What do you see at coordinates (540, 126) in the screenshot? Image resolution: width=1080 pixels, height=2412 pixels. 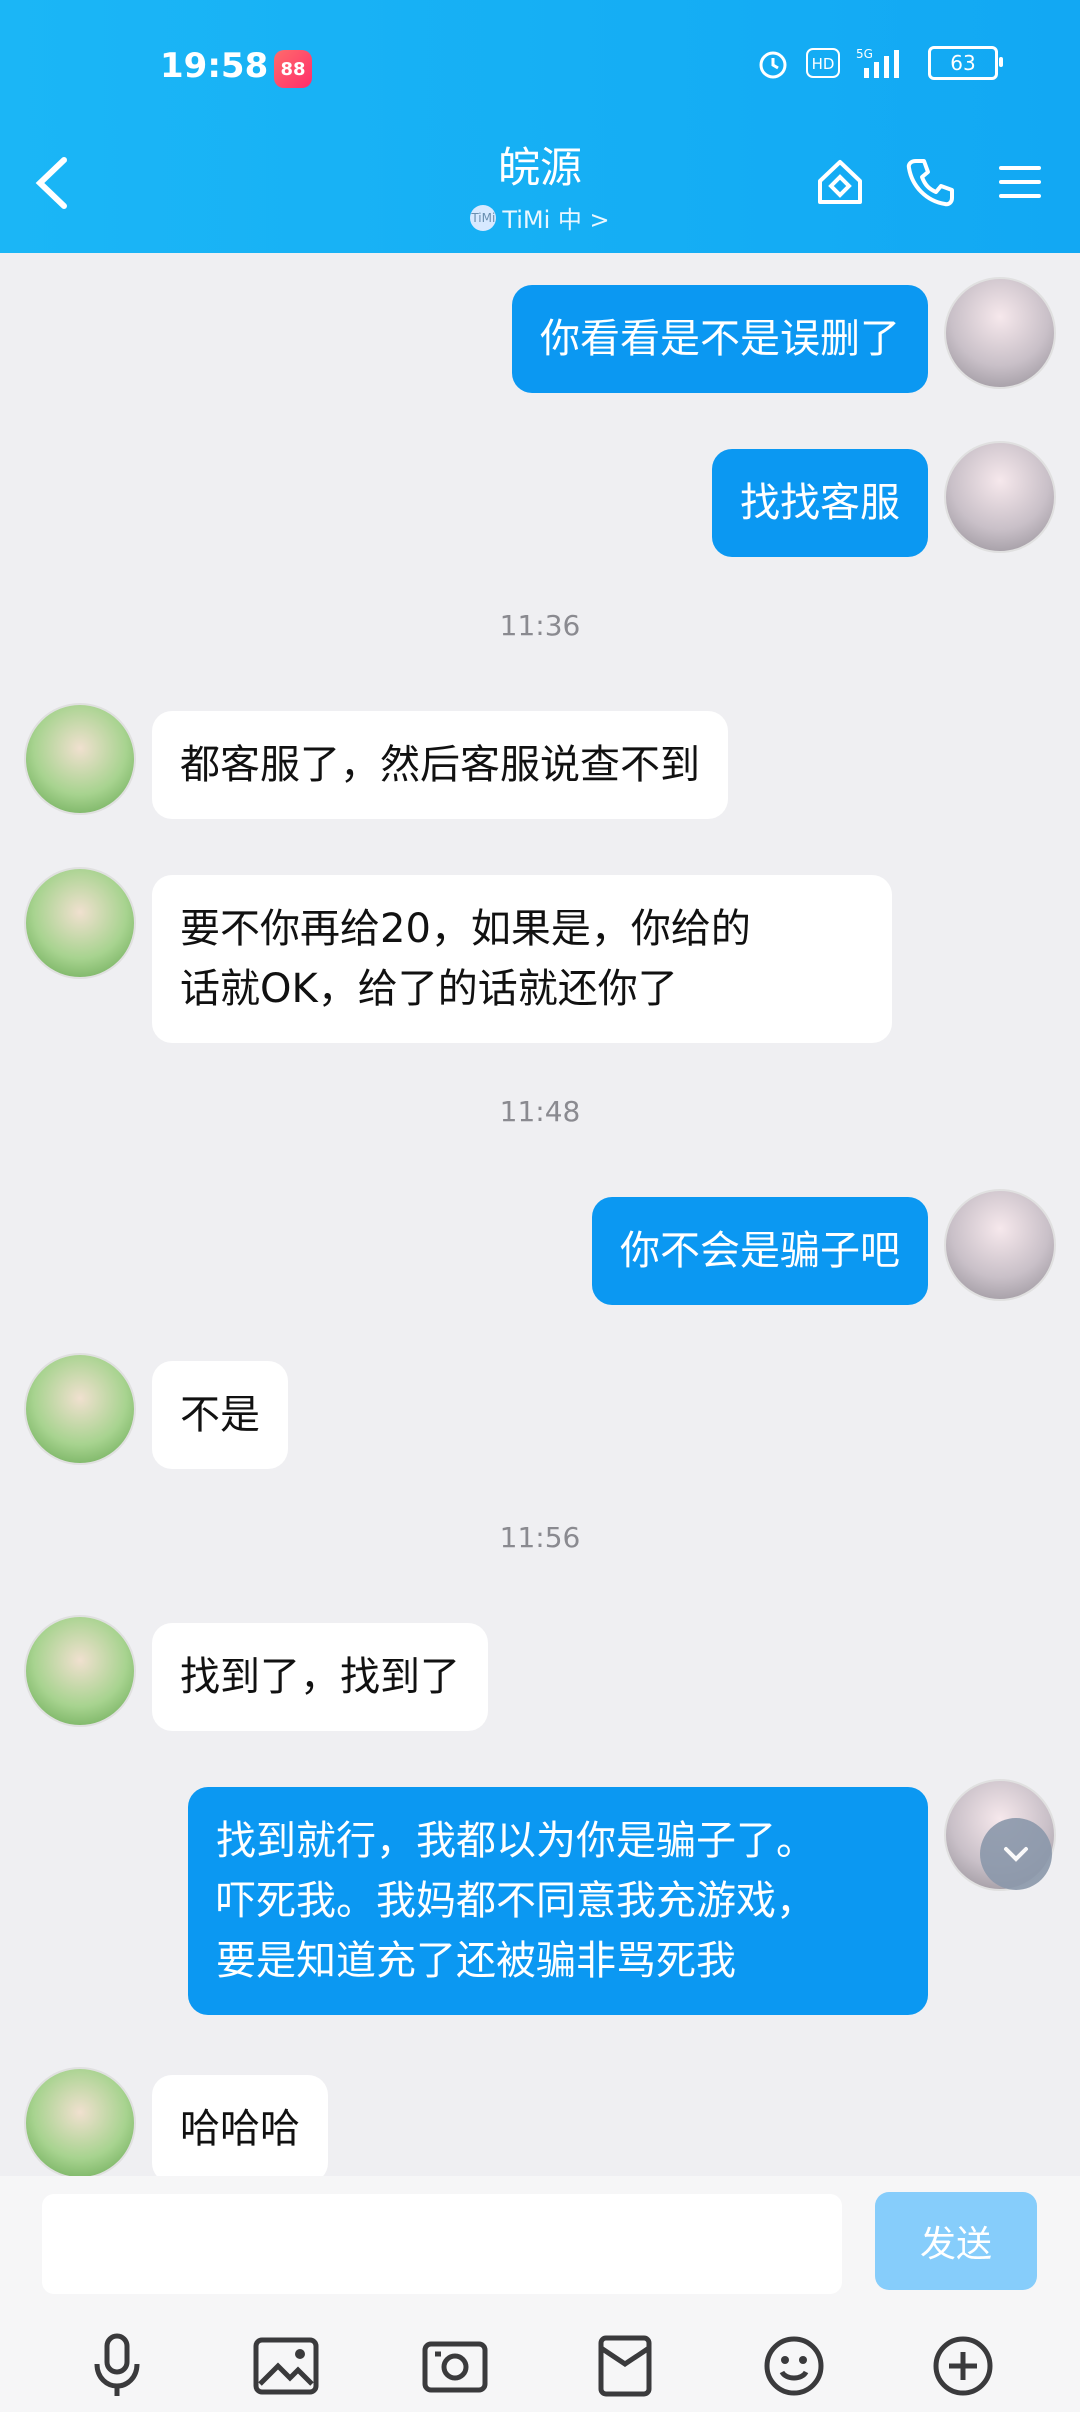 I see `chat-header: 19:58 88 HD 5G 63 皖源 TiMi TiMi 中 >` at bounding box center [540, 126].